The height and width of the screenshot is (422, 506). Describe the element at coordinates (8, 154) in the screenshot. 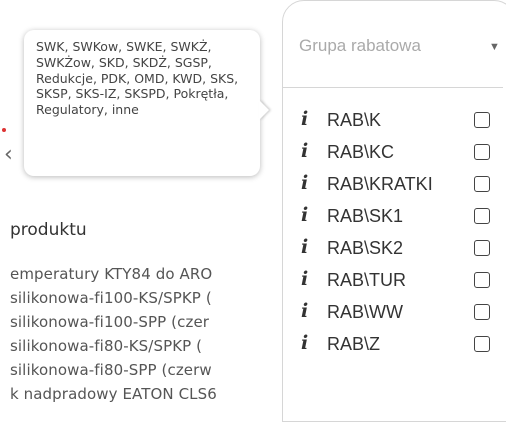

I see `chevron-left-icon: ‹` at that location.